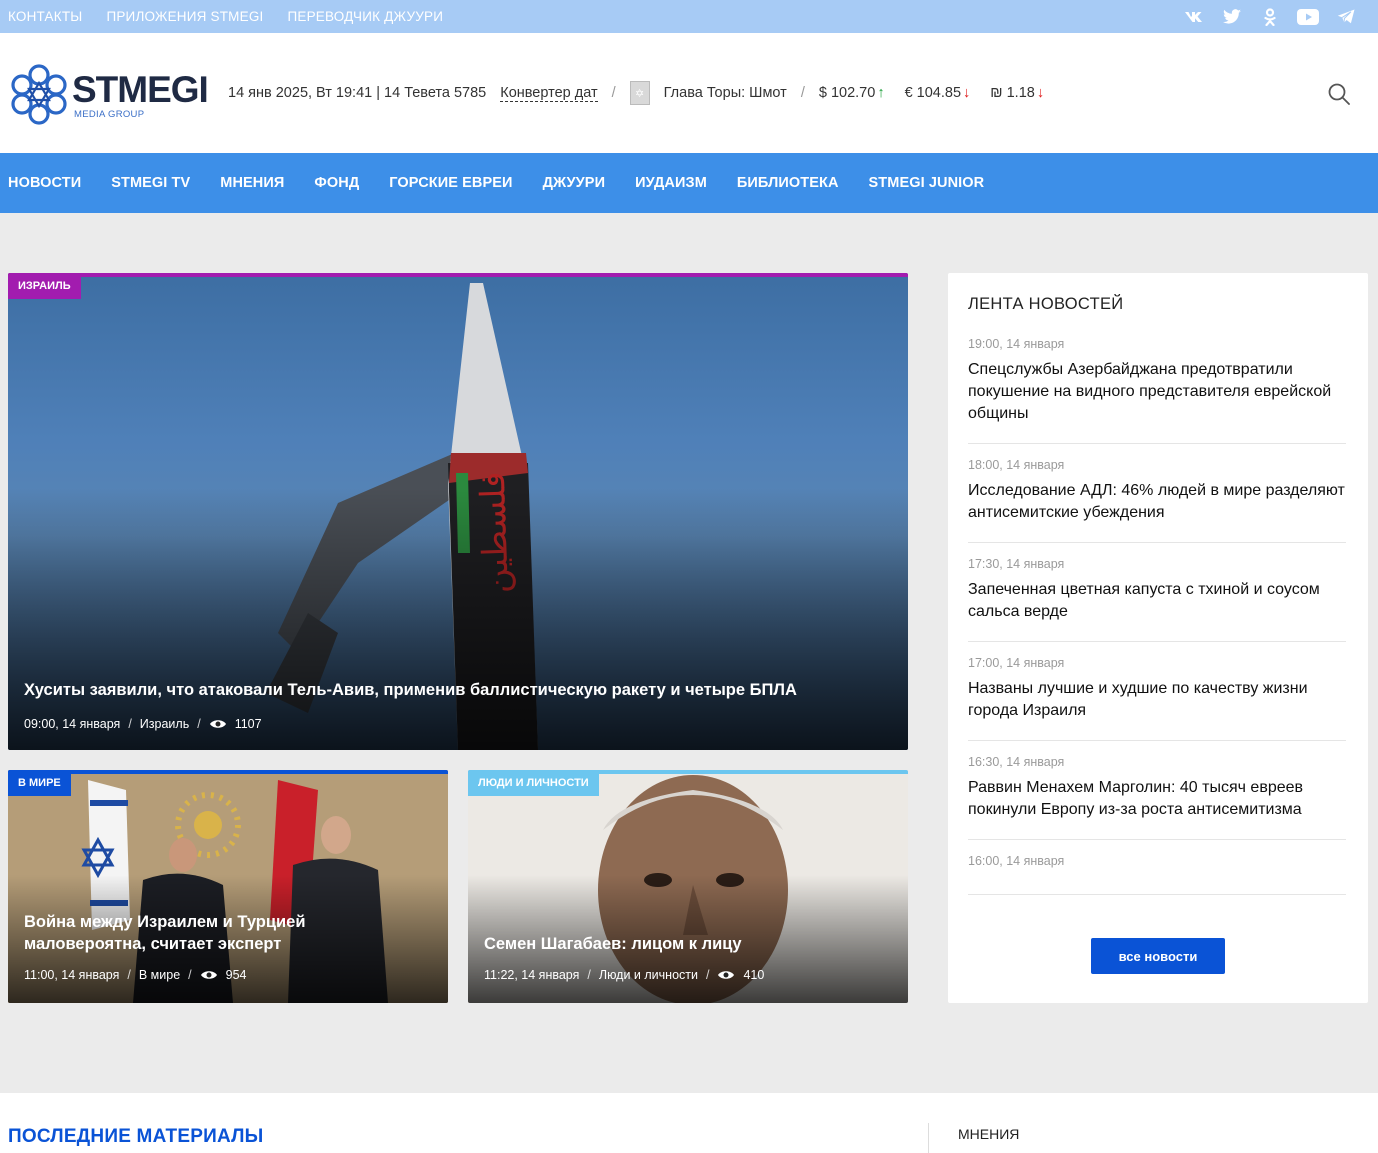 The height and width of the screenshot is (1153, 1378). What do you see at coordinates (44, 183) in the screenshot?
I see `nav-item-news: НОВОСТИ` at bounding box center [44, 183].